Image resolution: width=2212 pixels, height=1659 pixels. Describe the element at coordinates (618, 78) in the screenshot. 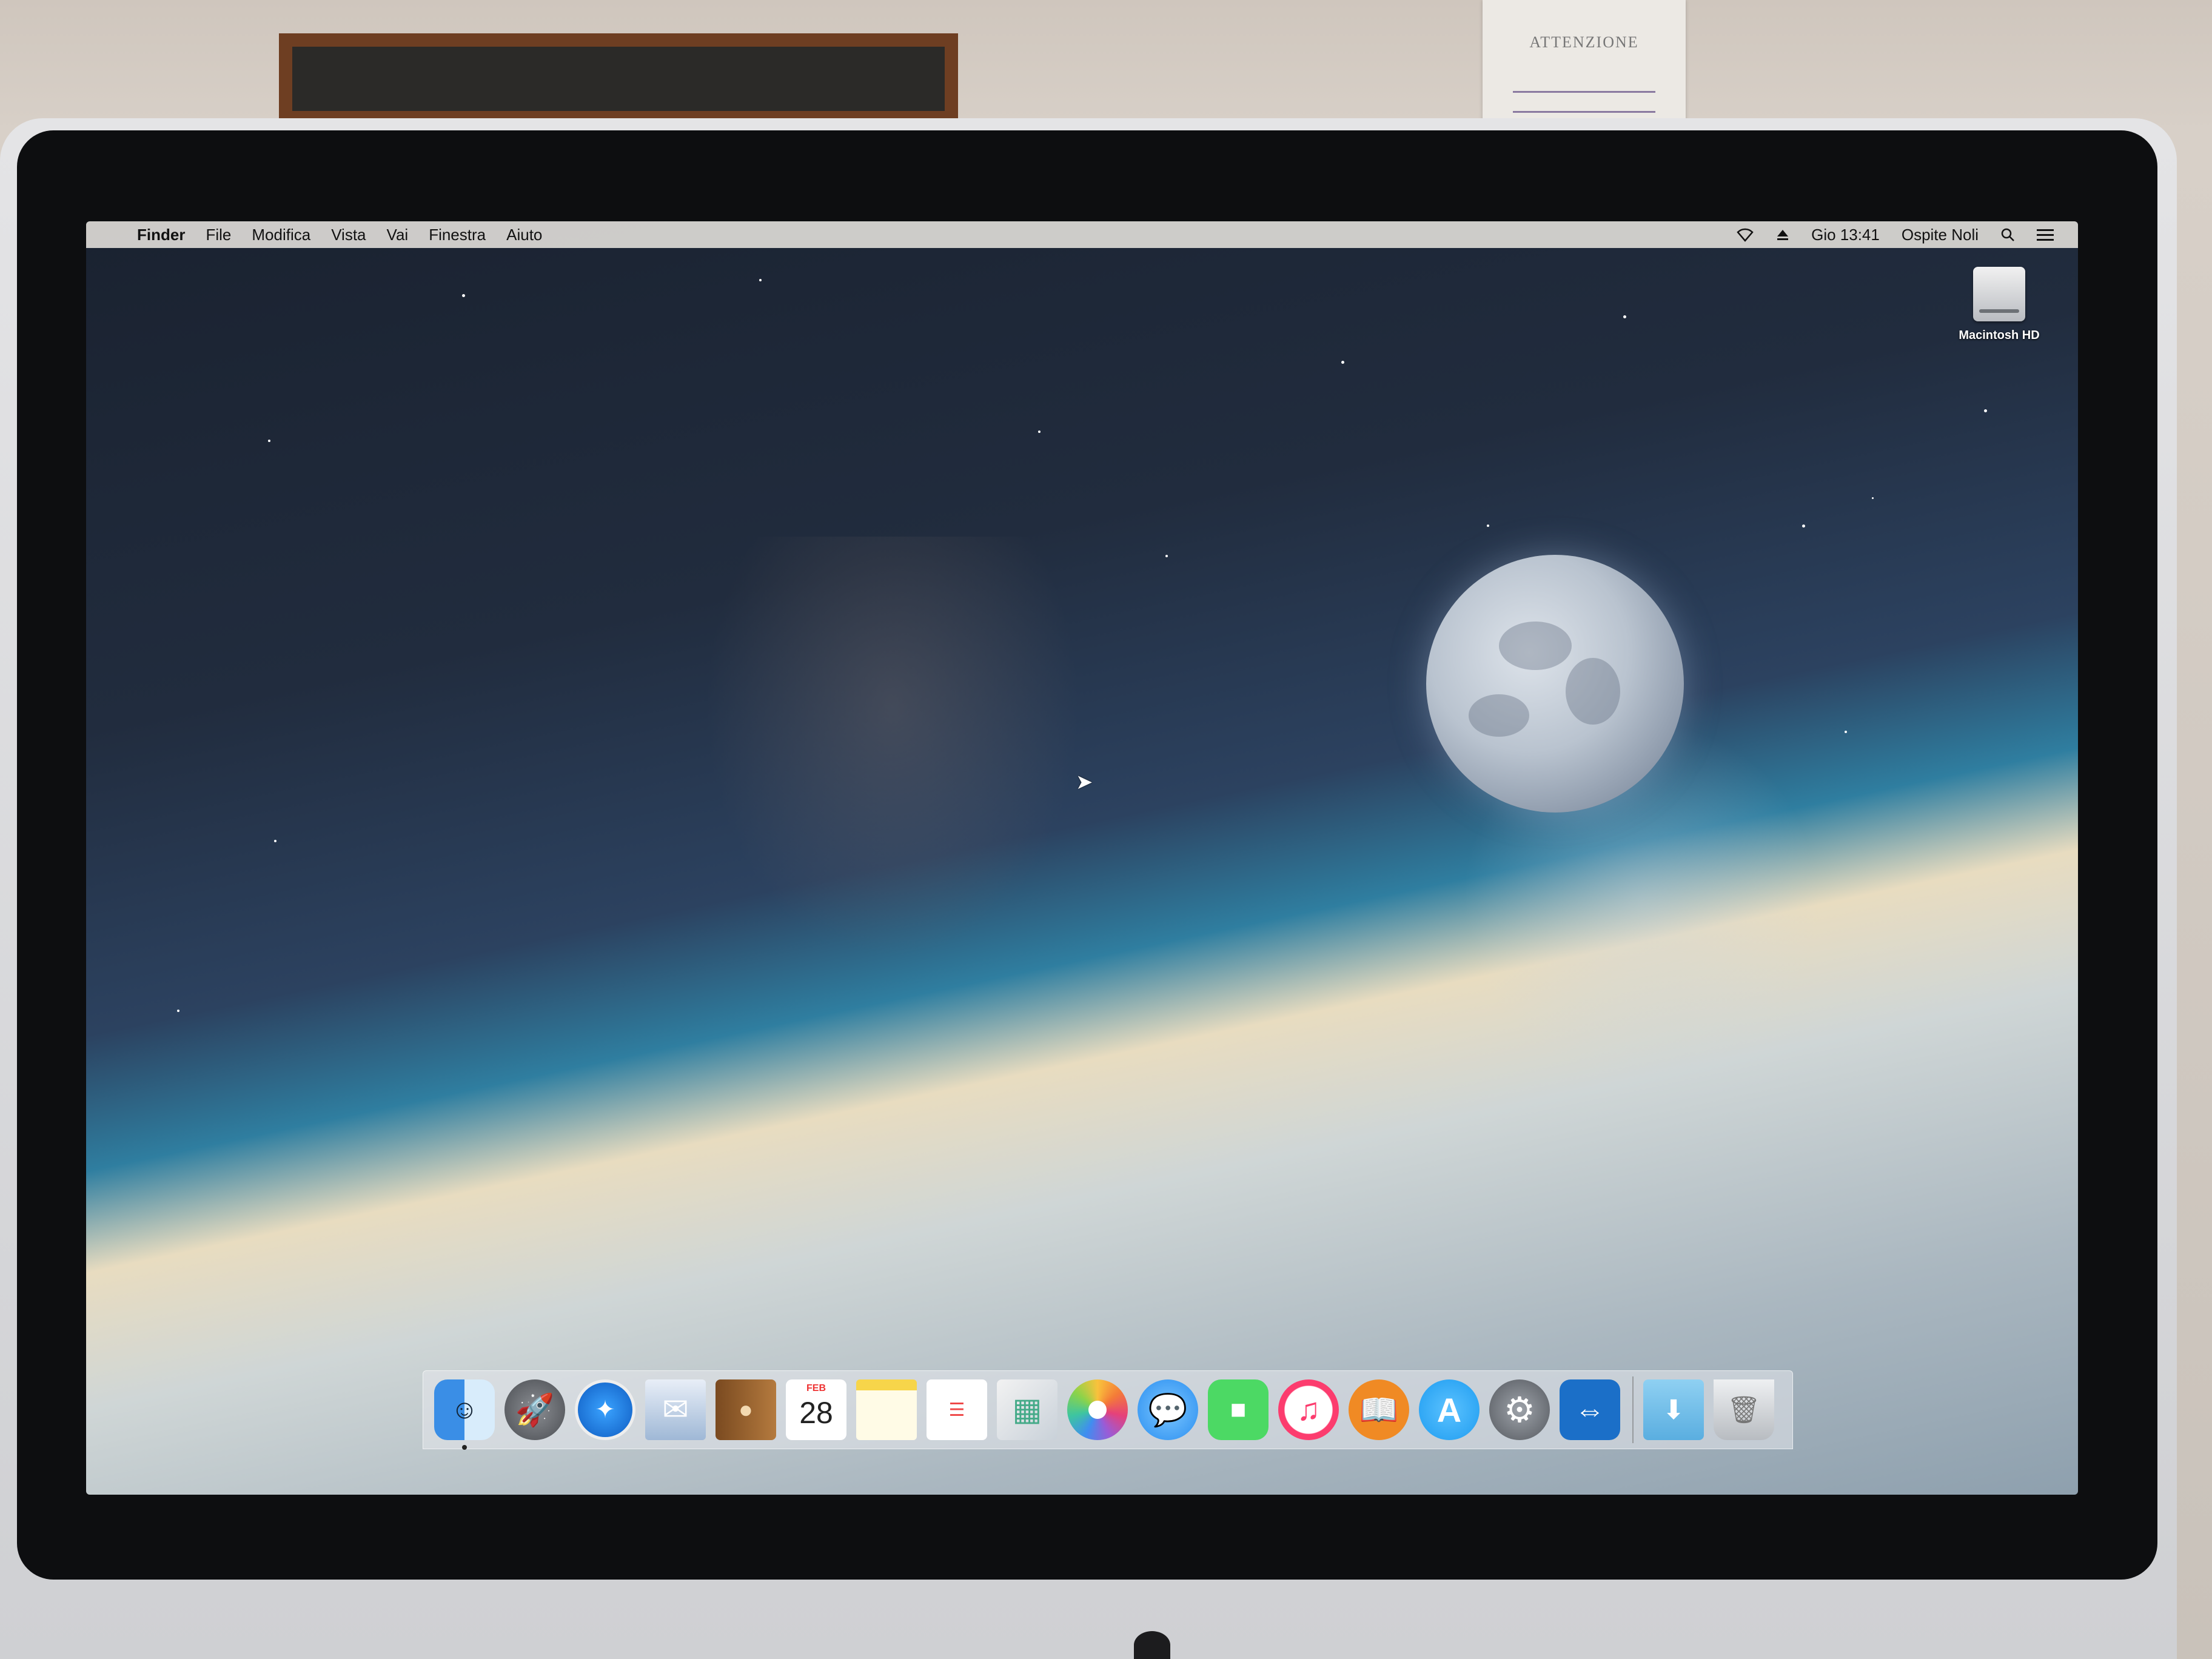

I see `wall-blackboard` at that location.